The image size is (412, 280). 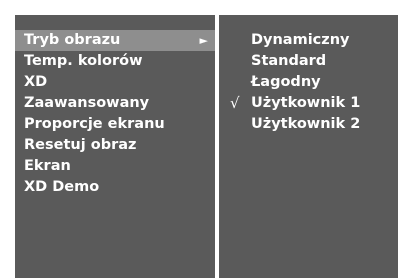 I want to click on menu-item-proporcje-ekranu: Proporcje ekranu, so click(x=115, y=124).